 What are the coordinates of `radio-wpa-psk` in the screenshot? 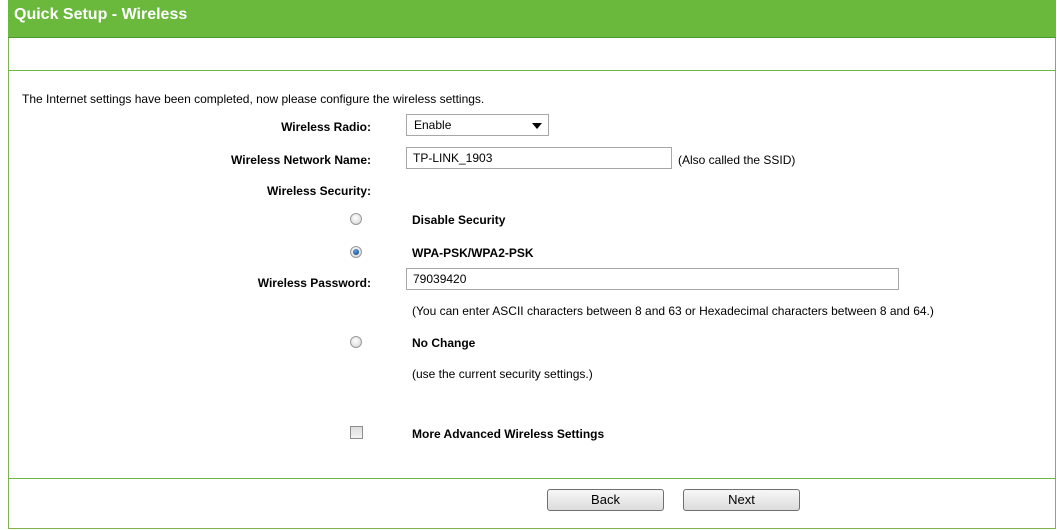 It's located at (356, 252).